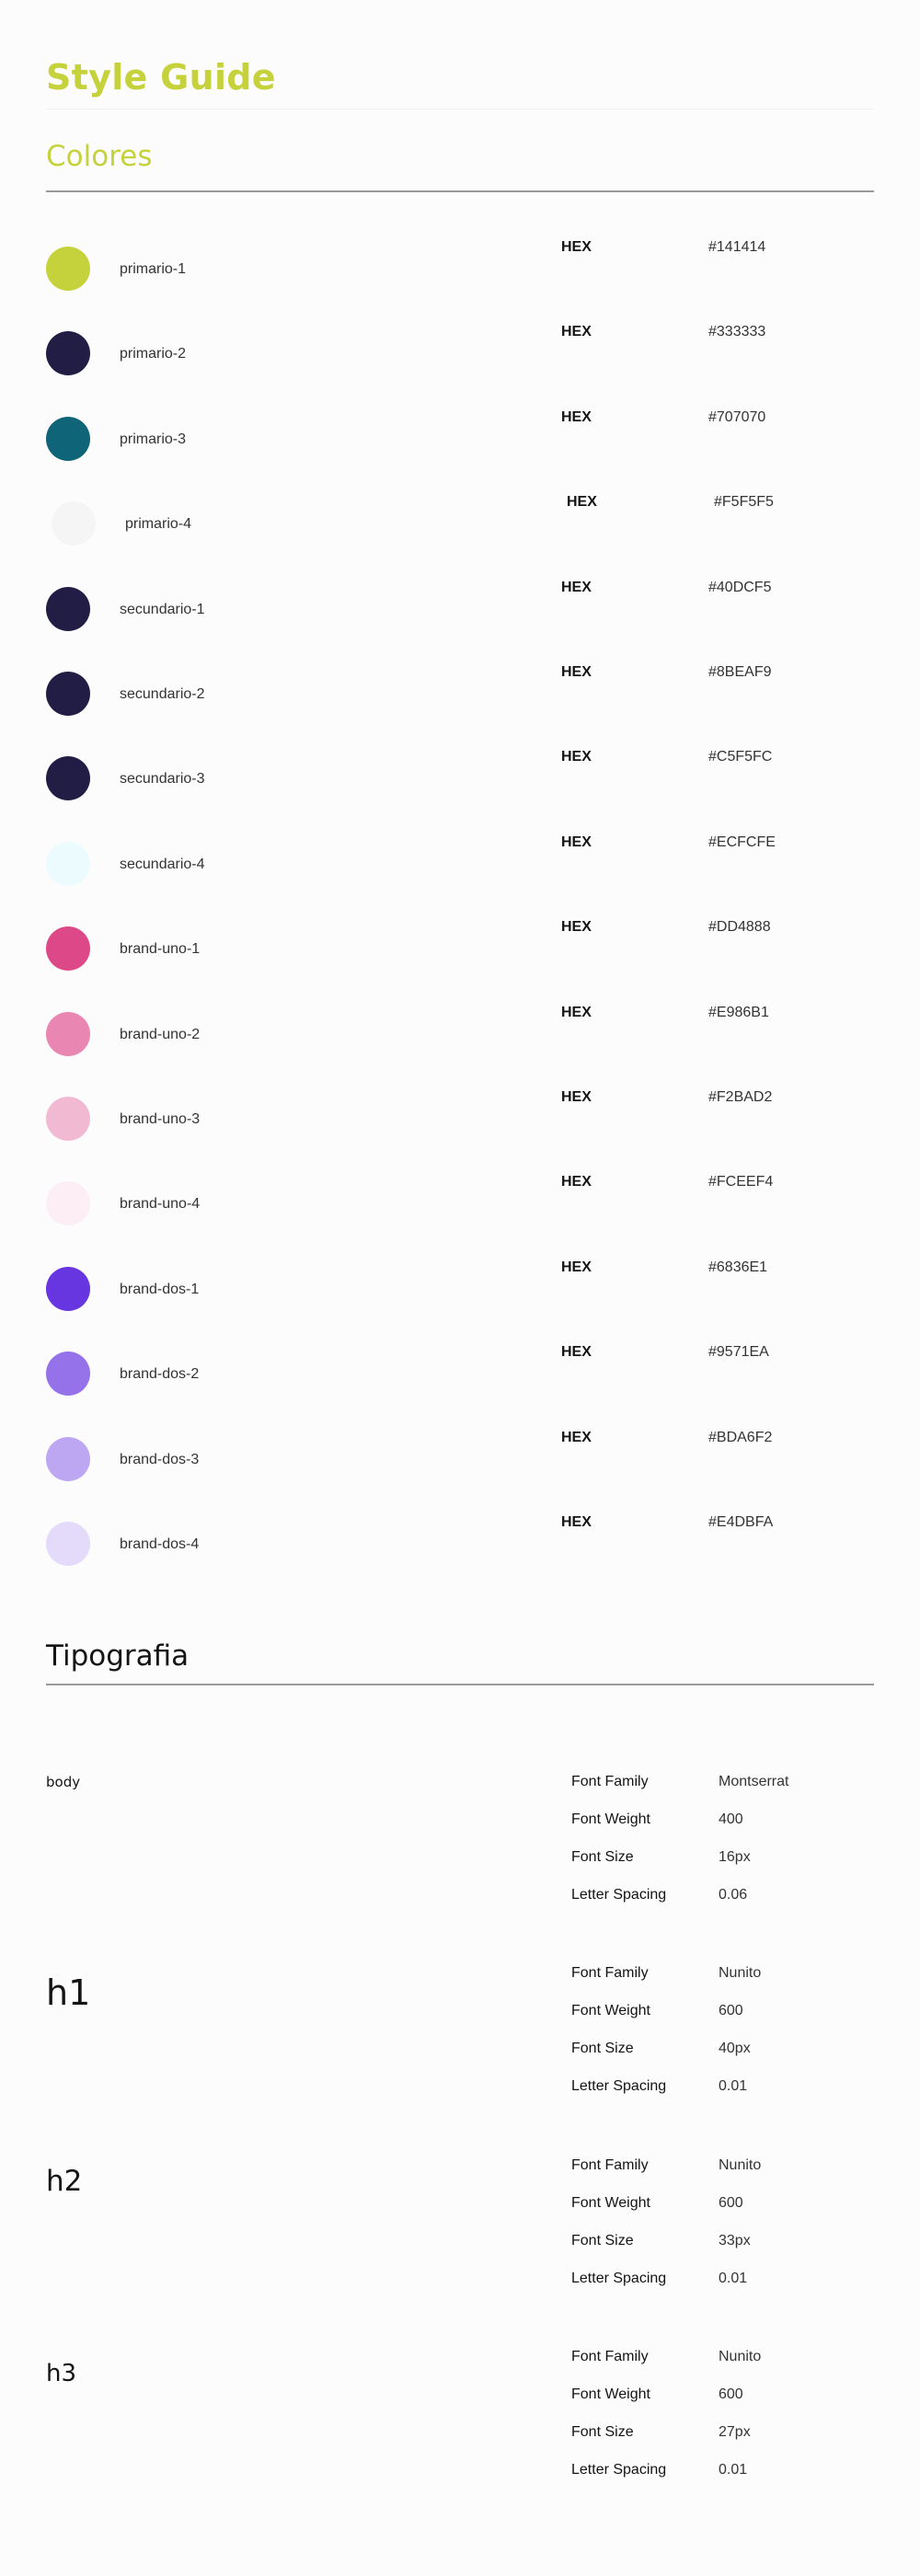 The image size is (920, 2576). I want to click on hex-value: #ECFCFE, so click(742, 842).